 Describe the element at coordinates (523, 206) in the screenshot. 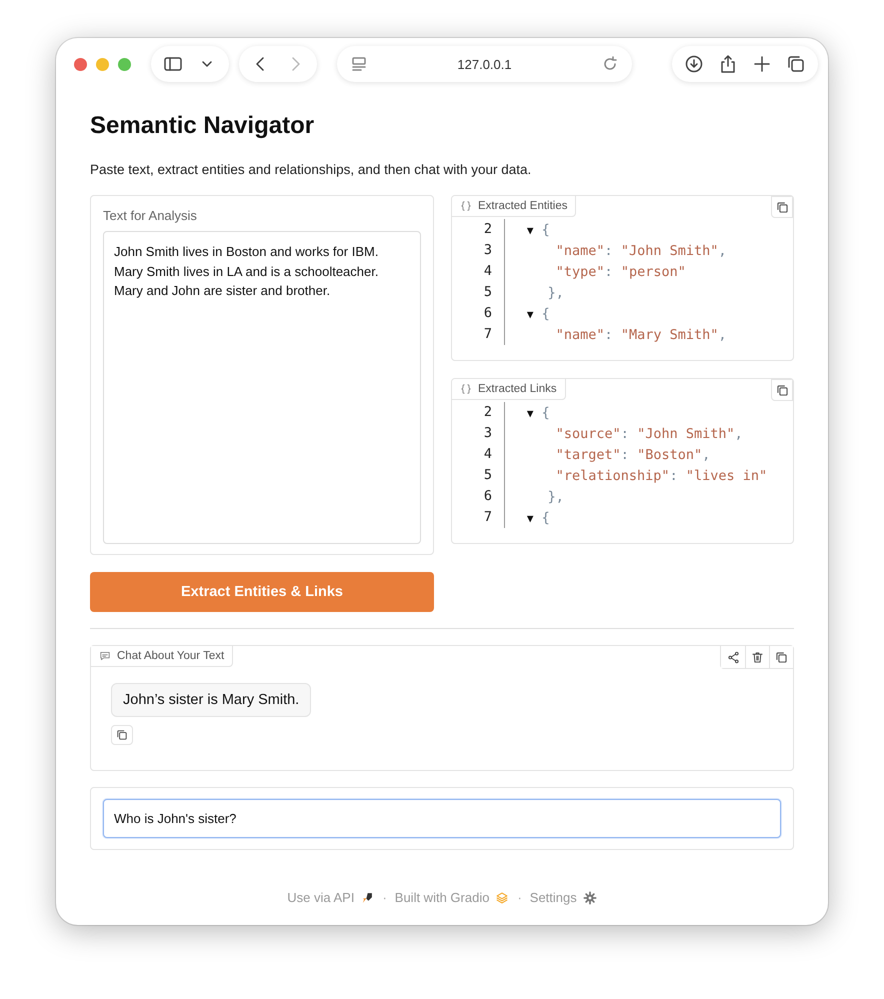

I see `panel-title: Extracted Entities` at that location.